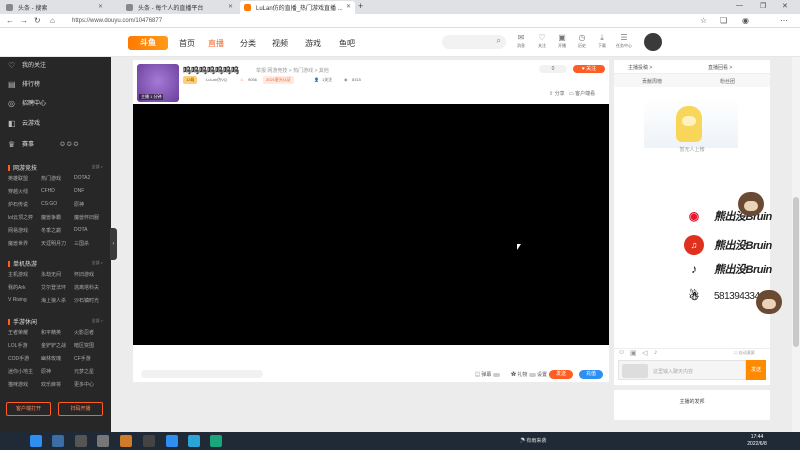 This screenshot has height=450, width=800. I want to click on category-link: DOTA2, so click(90, 178).